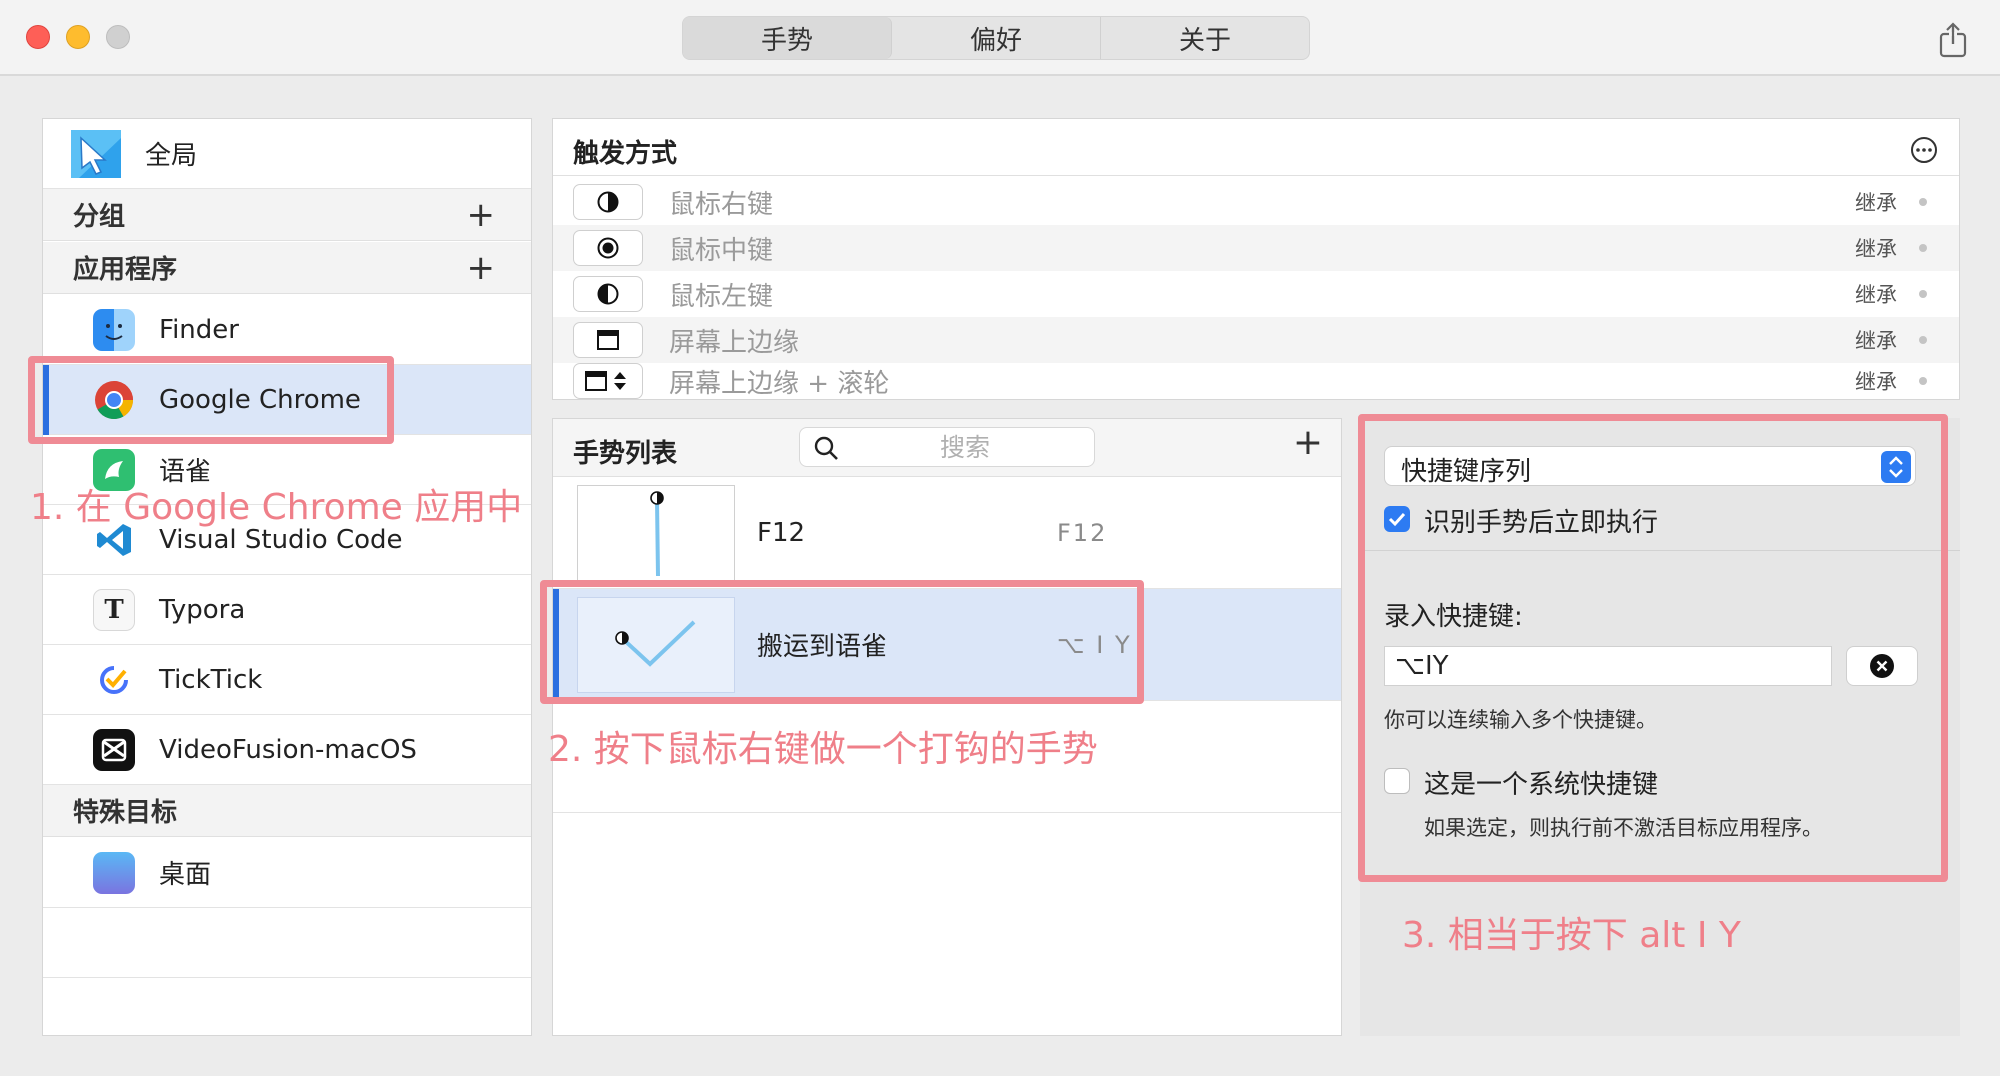  What do you see at coordinates (826, 448) in the screenshot?
I see `search-icon` at bounding box center [826, 448].